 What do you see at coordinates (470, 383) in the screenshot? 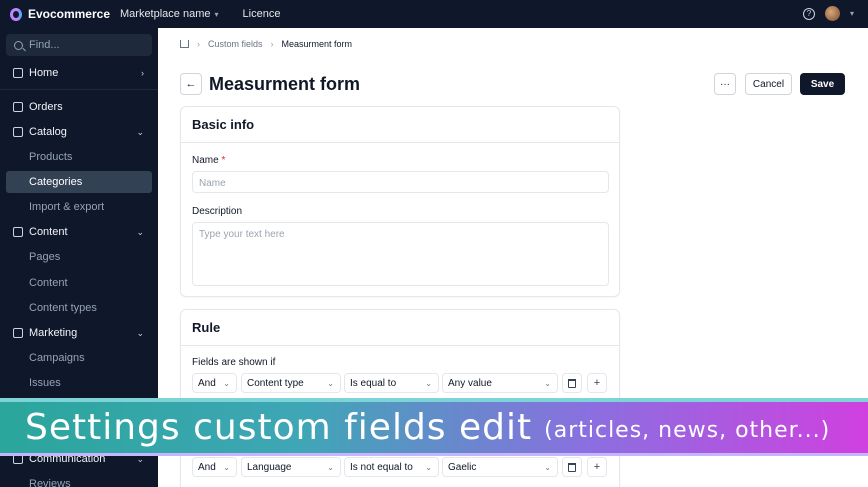
I see `value-value: Any value` at bounding box center [470, 383].